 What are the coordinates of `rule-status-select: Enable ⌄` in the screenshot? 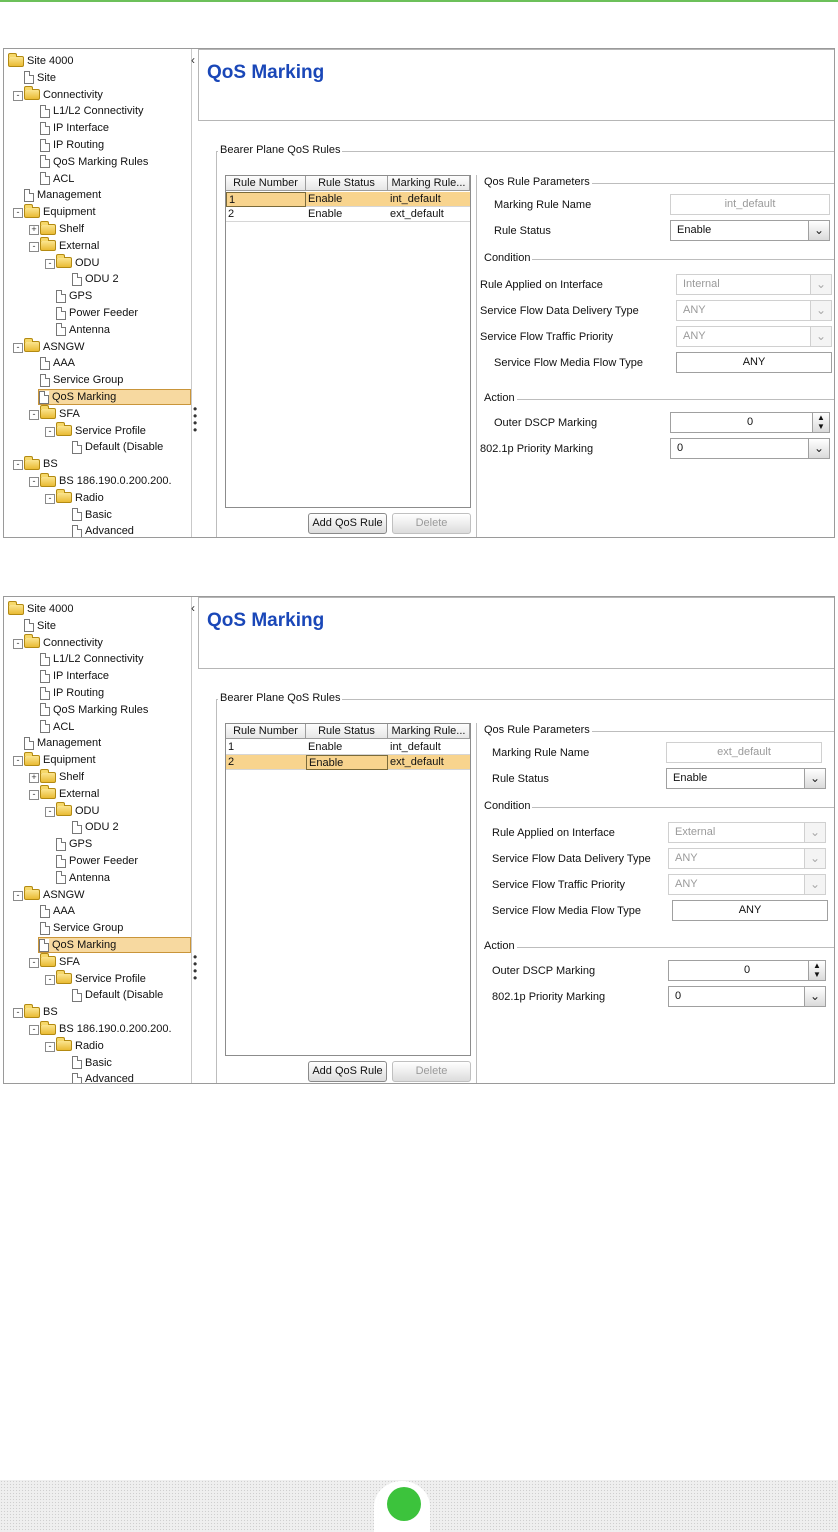 It's located at (750, 230).